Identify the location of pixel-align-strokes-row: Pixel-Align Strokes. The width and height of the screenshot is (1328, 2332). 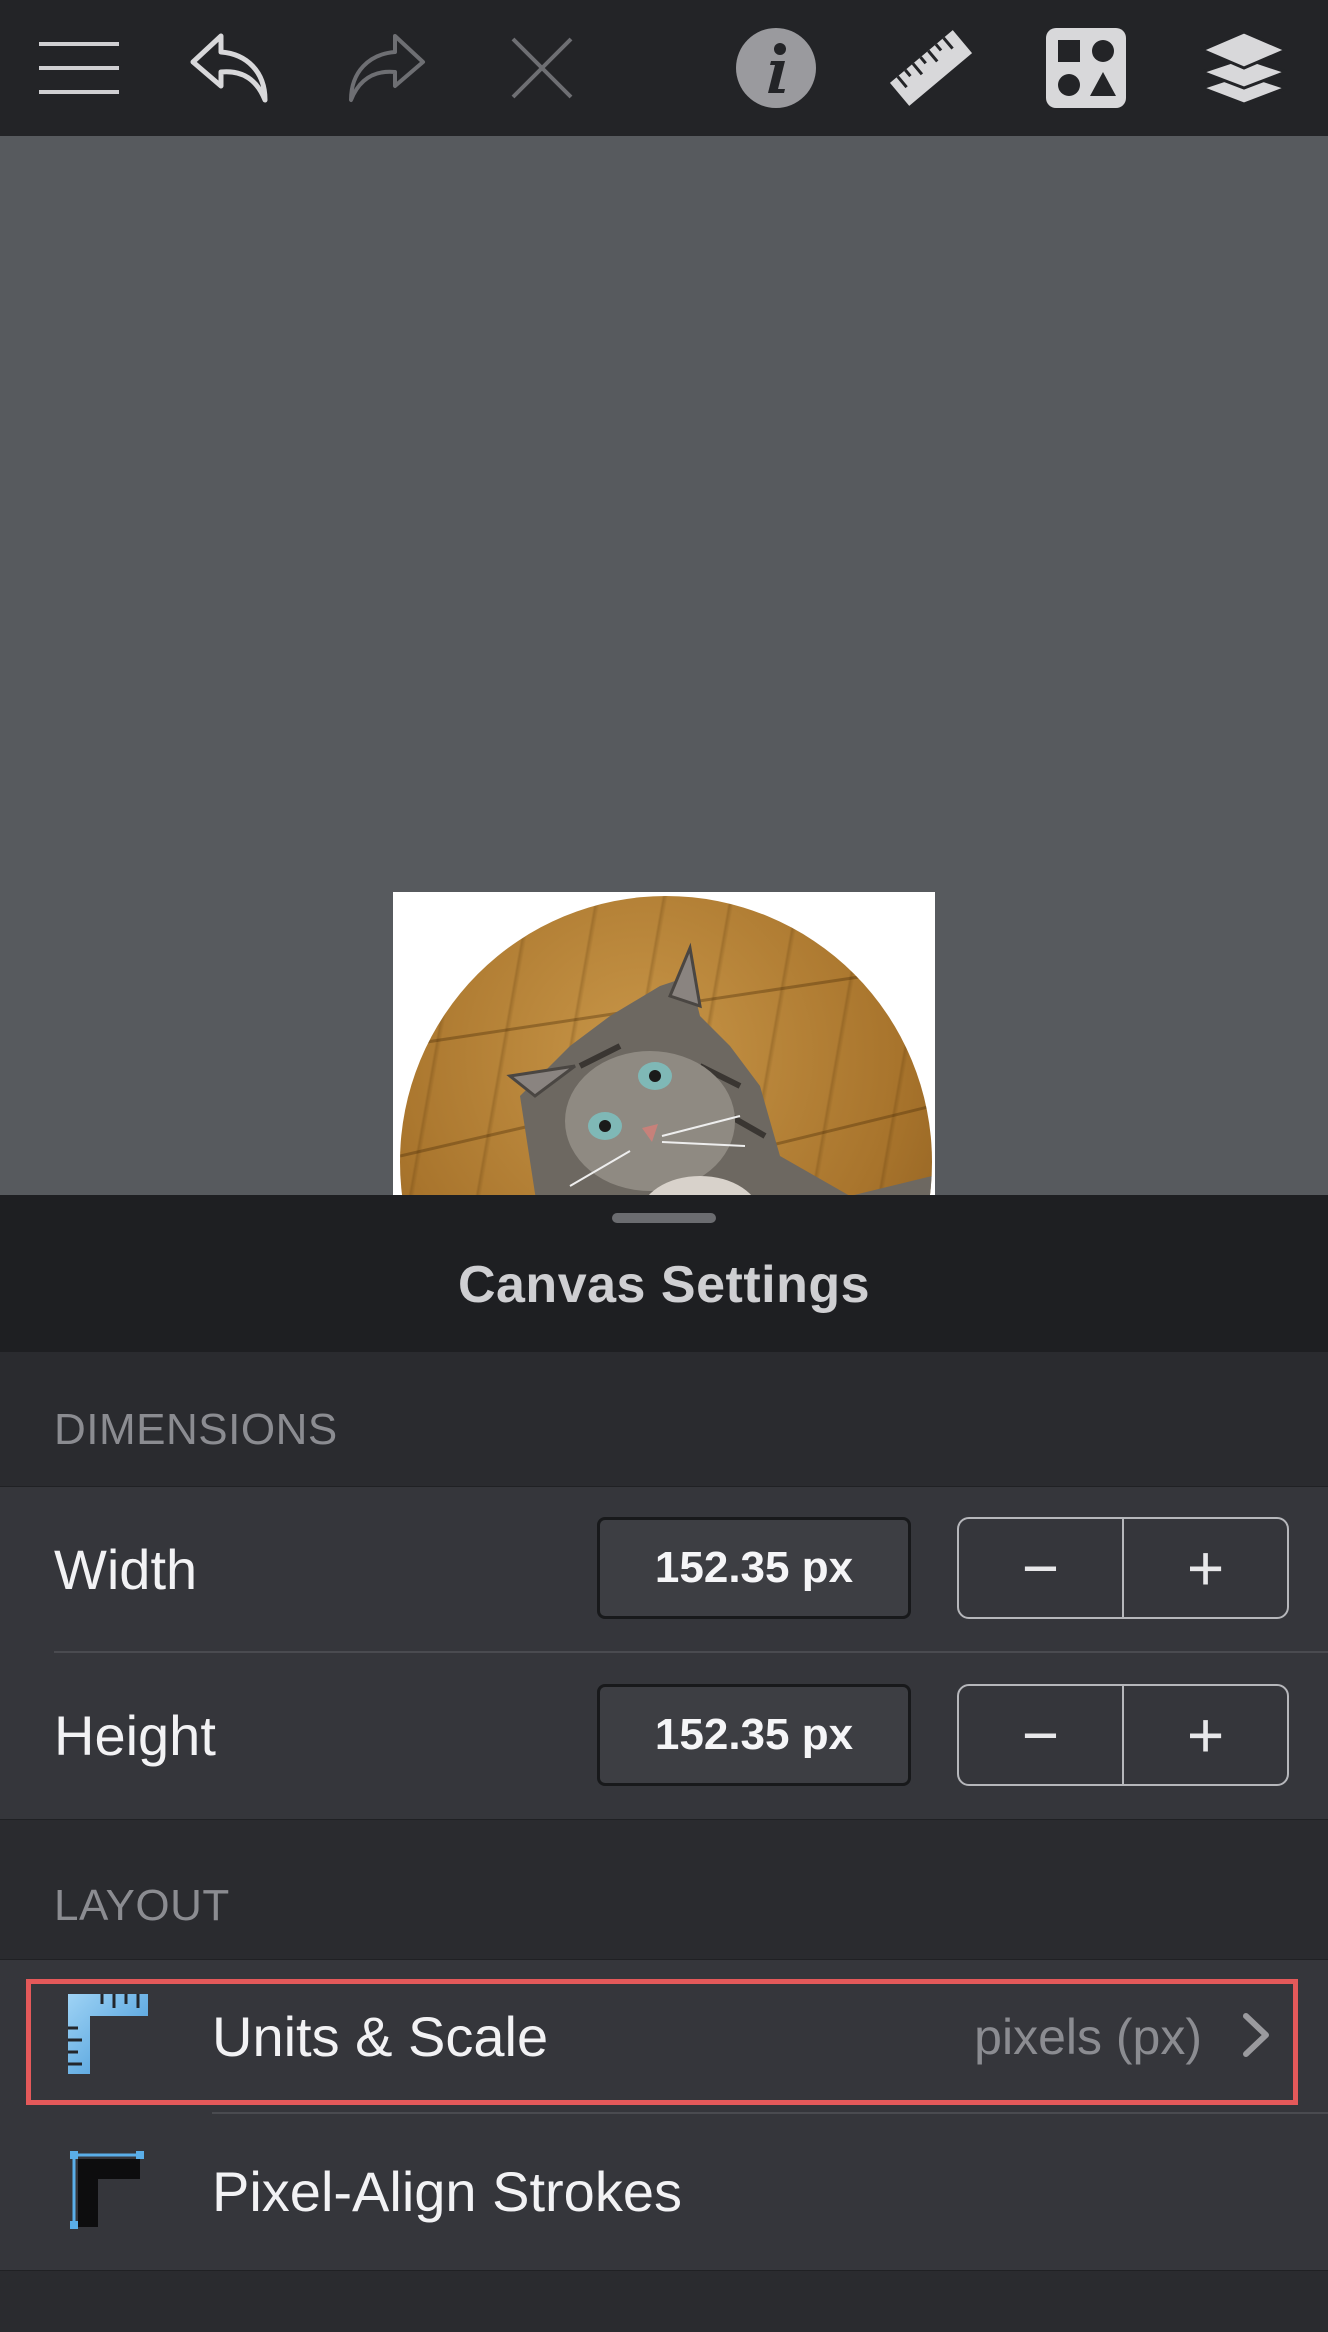
(664, 2190).